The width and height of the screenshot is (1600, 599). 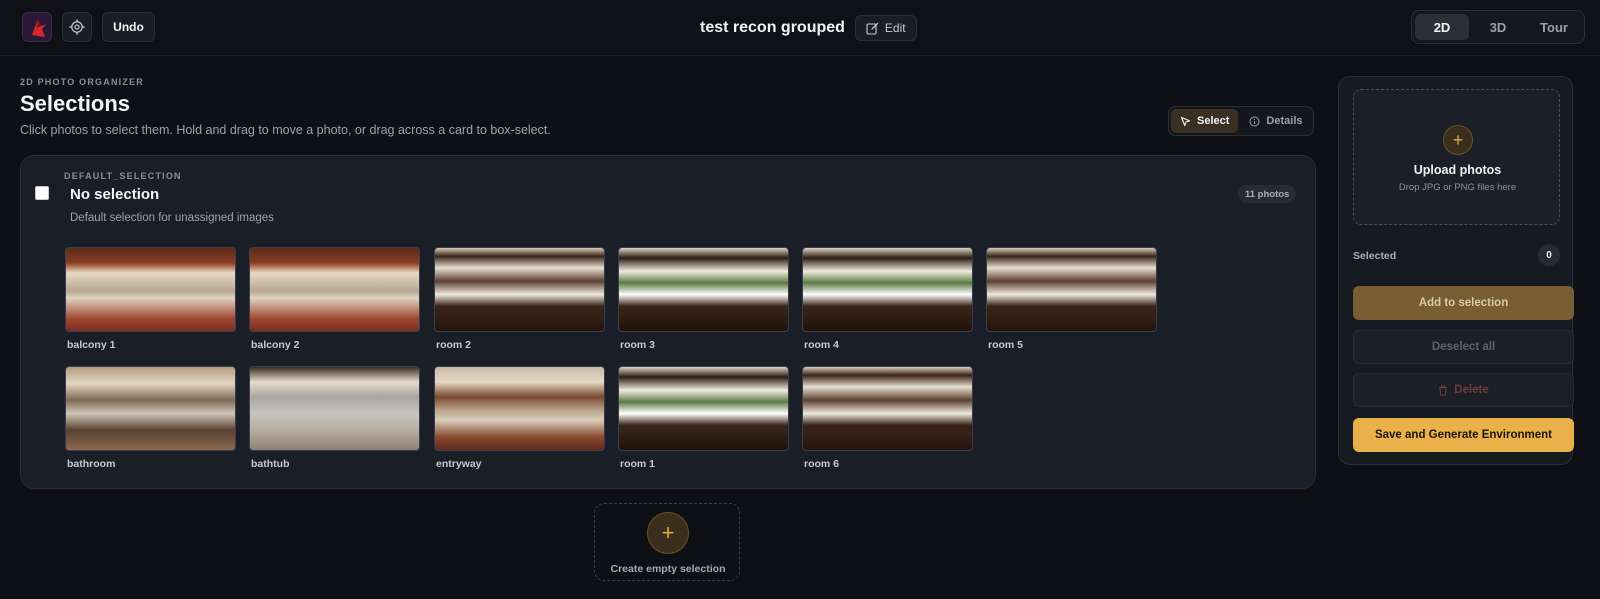 I want to click on photo-card: bathtub, so click(x=334, y=418).